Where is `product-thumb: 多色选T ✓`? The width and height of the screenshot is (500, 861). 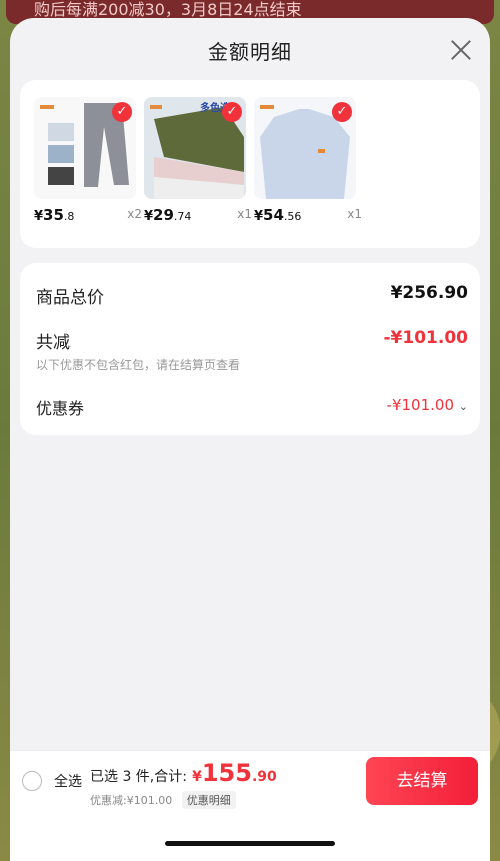 product-thumb: 多色选T ✓ is located at coordinates (195, 148).